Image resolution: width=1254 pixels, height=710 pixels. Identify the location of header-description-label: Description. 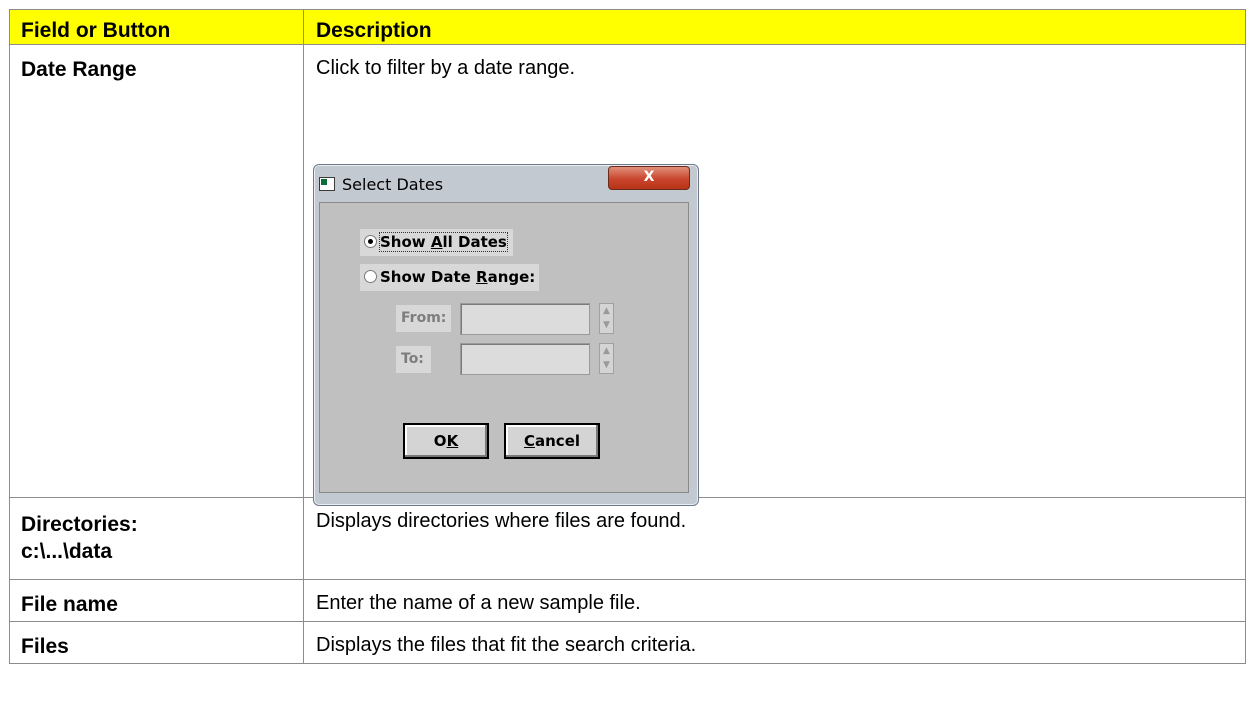
(374, 30).